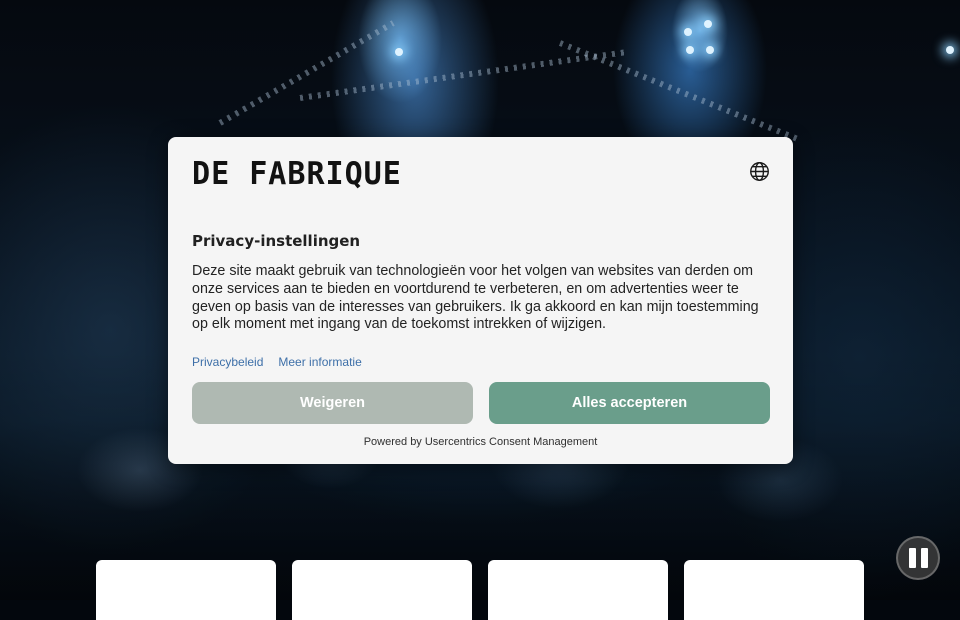 This screenshot has height=620, width=960. I want to click on more-info-link: Meer informatie, so click(319, 362).